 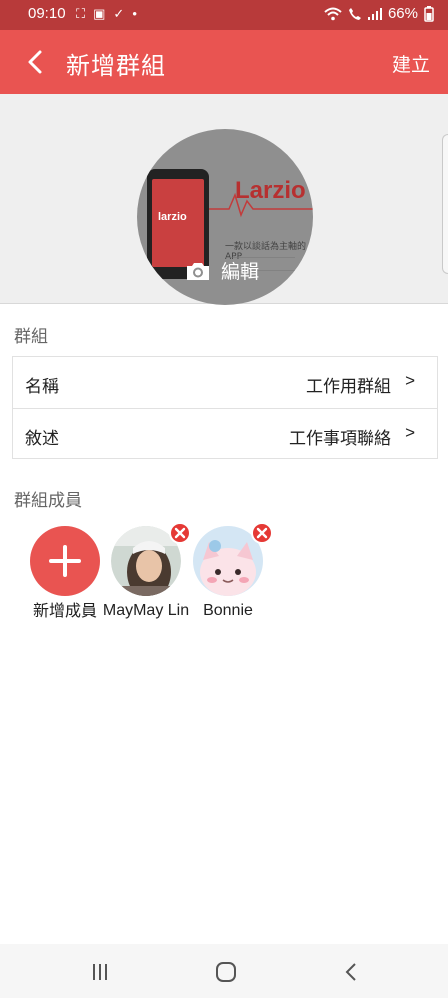 What do you see at coordinates (225, 433) in the screenshot?
I see `group-description-row: 敘述 工作事項聯絡 >` at bounding box center [225, 433].